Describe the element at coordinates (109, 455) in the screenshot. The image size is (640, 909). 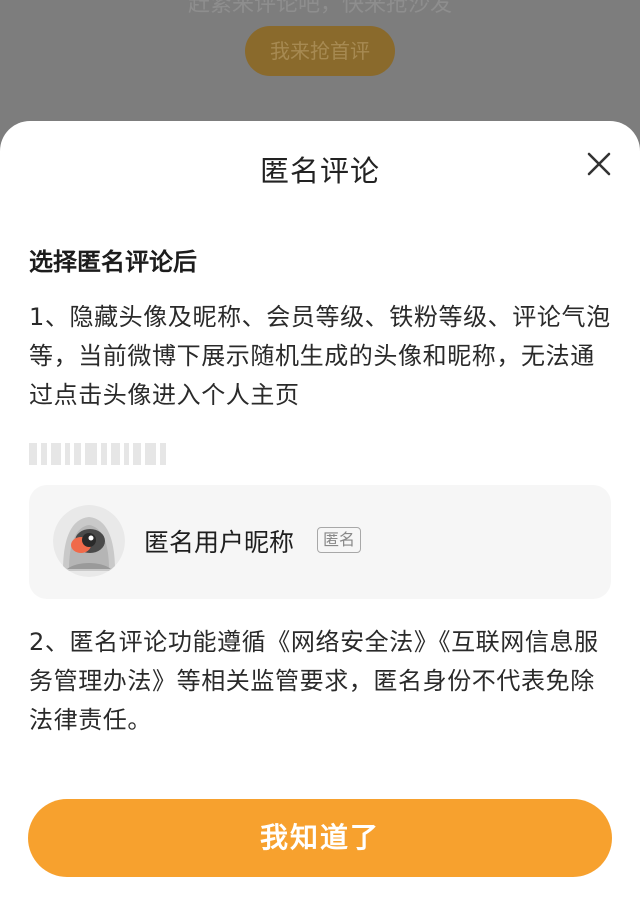
I see `blurred-text-strip` at that location.